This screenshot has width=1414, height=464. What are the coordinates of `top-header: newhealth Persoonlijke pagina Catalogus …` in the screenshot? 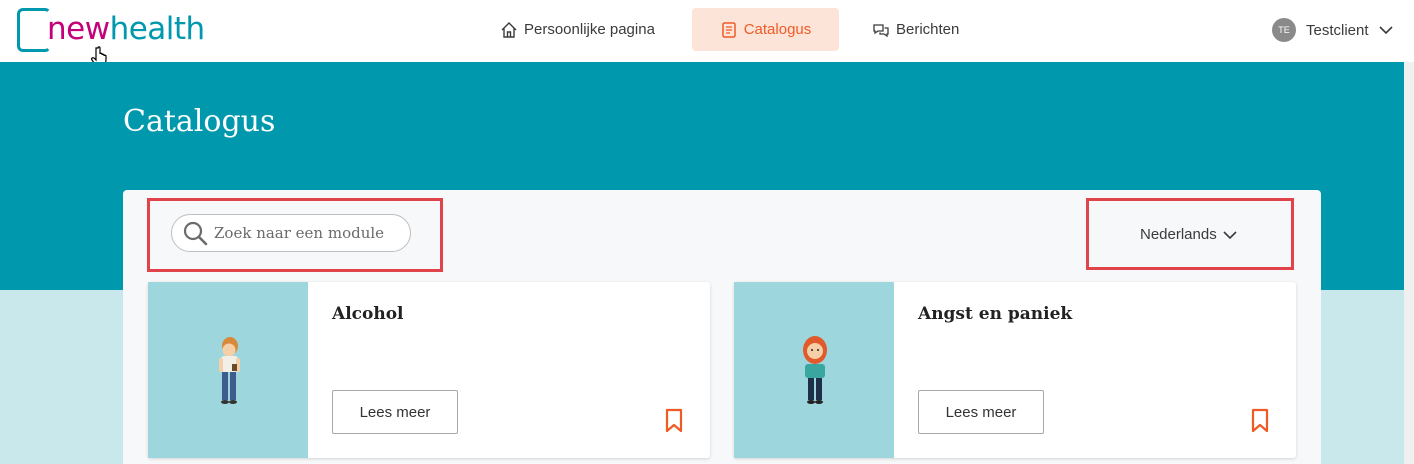 It's located at (707, 34).